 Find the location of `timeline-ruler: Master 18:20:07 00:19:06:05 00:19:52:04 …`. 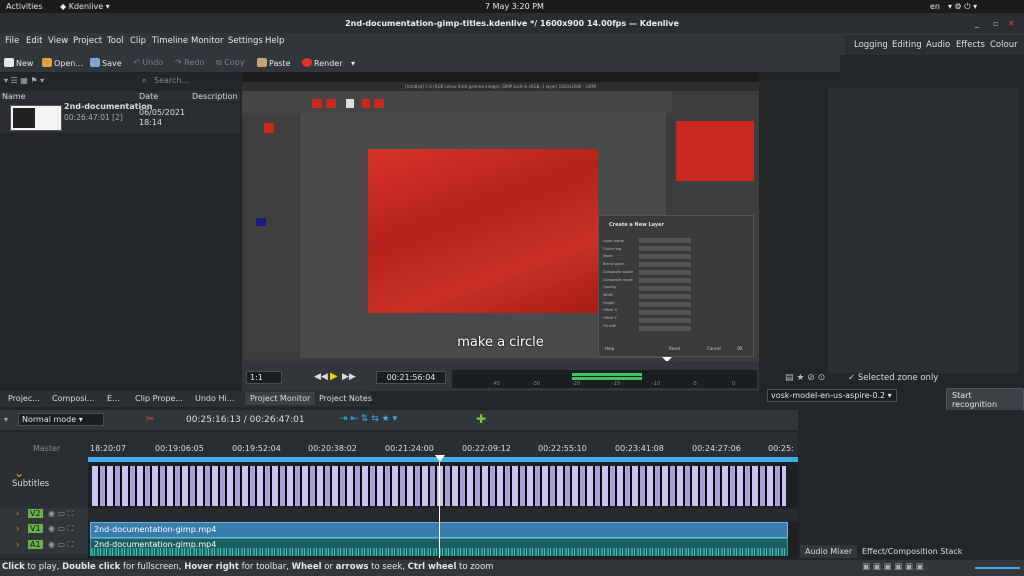

timeline-ruler: Master 18:20:07 00:19:06:05 00:19:52:04 … is located at coordinates (399, 447).